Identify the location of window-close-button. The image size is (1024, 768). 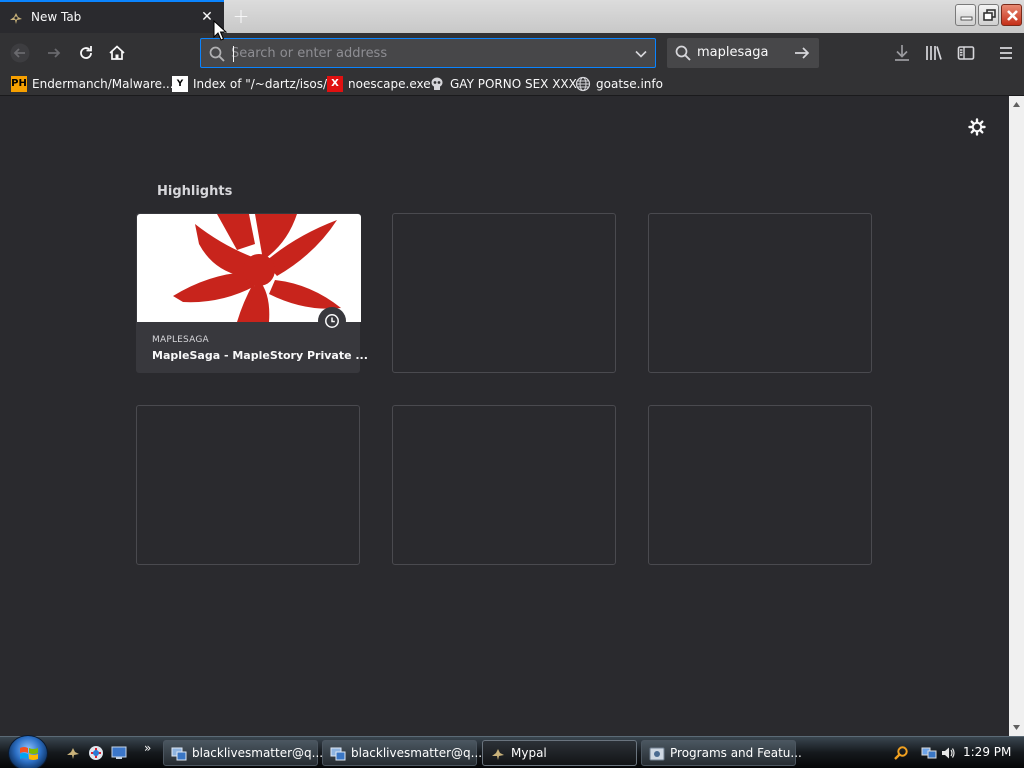
(1011, 15).